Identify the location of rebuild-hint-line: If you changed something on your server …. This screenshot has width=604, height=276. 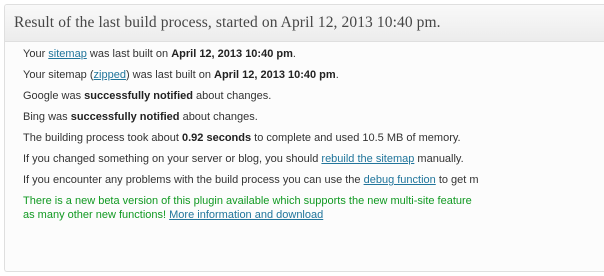
(313, 159).